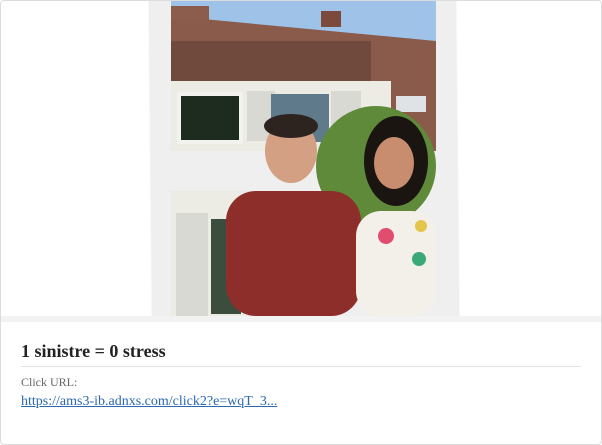  What do you see at coordinates (301, 349) in the screenshot?
I see `ad-headline: 1 sinistre = 0 stress` at bounding box center [301, 349].